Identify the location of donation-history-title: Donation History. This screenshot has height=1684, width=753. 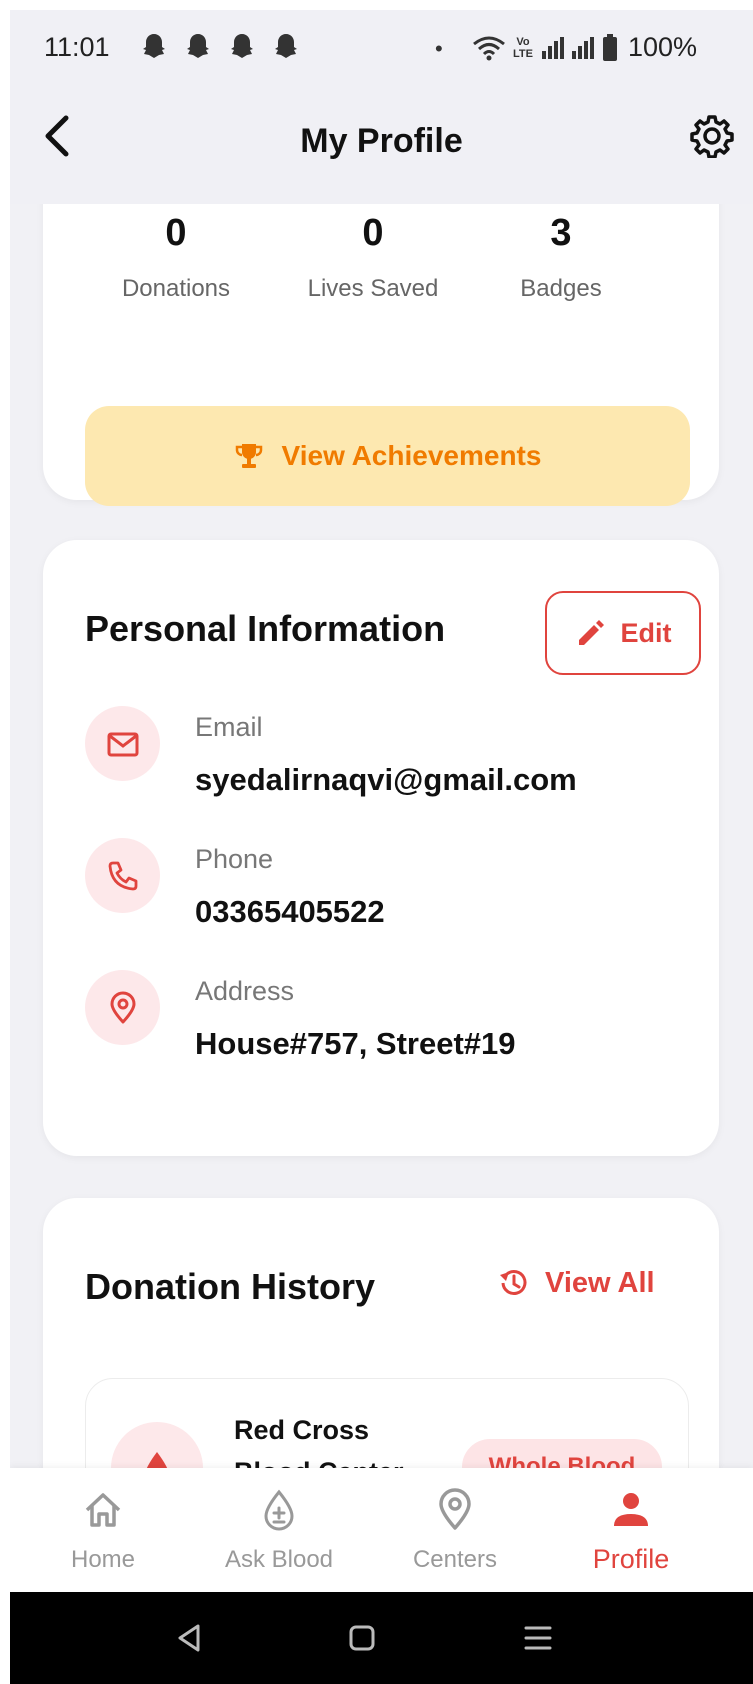
(230, 1286).